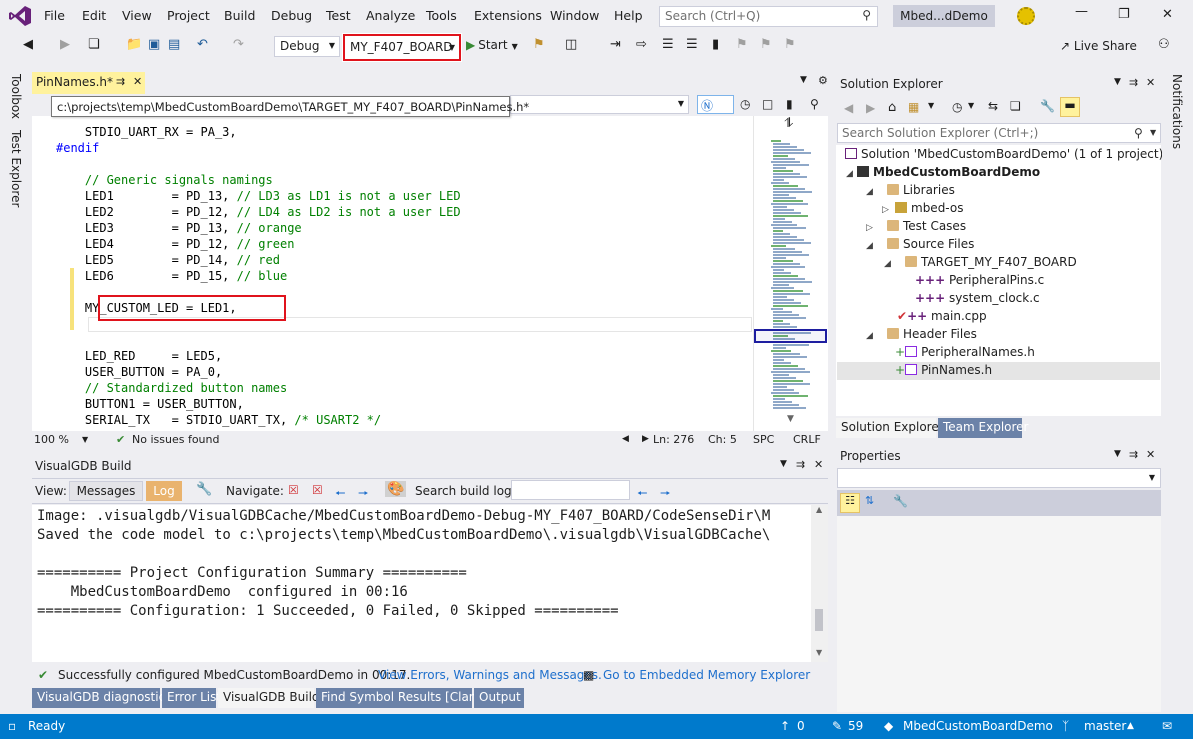  Describe the element at coordinates (814, 104) in the screenshot. I see `zoom-icon: ⚲` at that location.